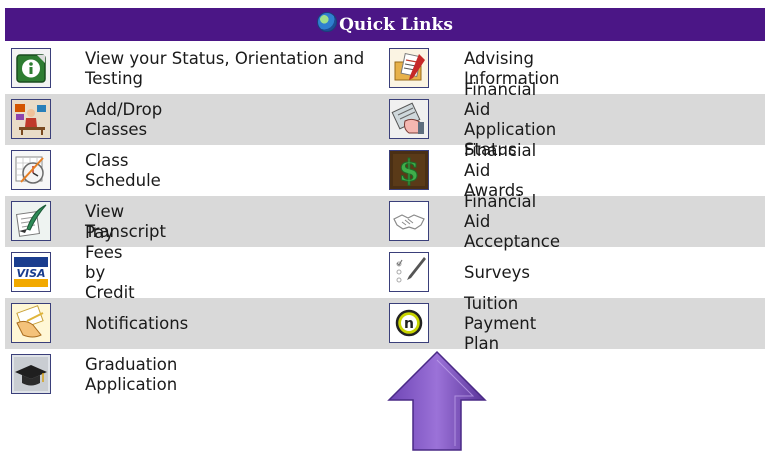 Image resolution: width=766 pixels, height=455 pixels. I want to click on handshake-icon, so click(409, 221).